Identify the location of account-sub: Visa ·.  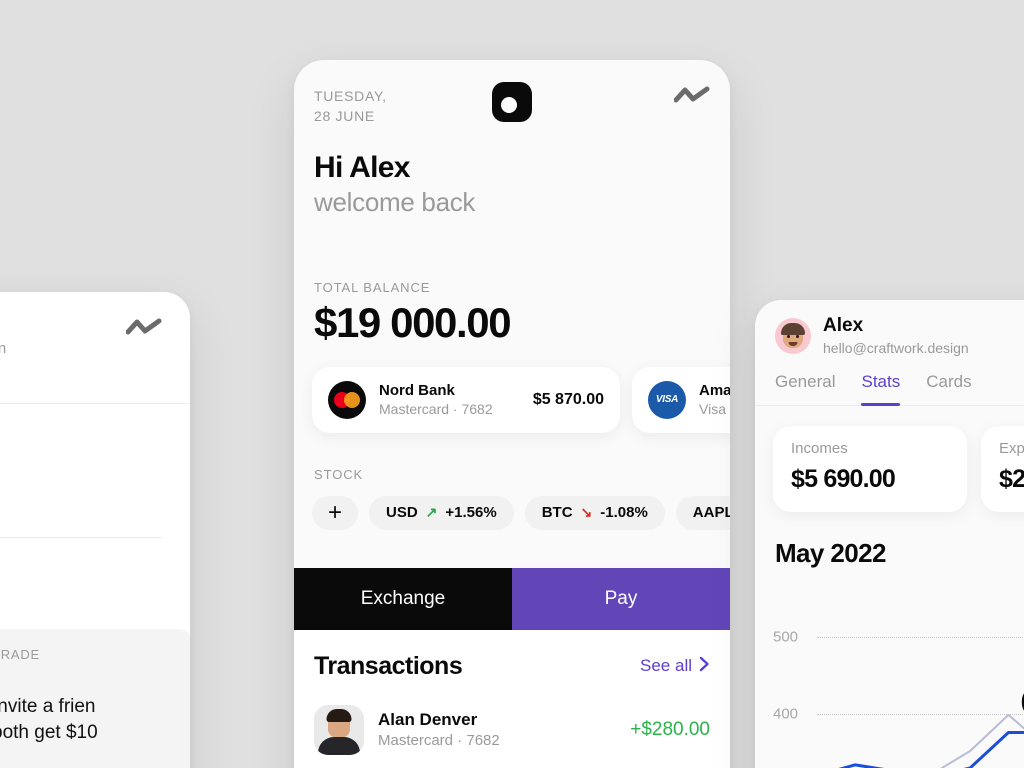
(714, 409).